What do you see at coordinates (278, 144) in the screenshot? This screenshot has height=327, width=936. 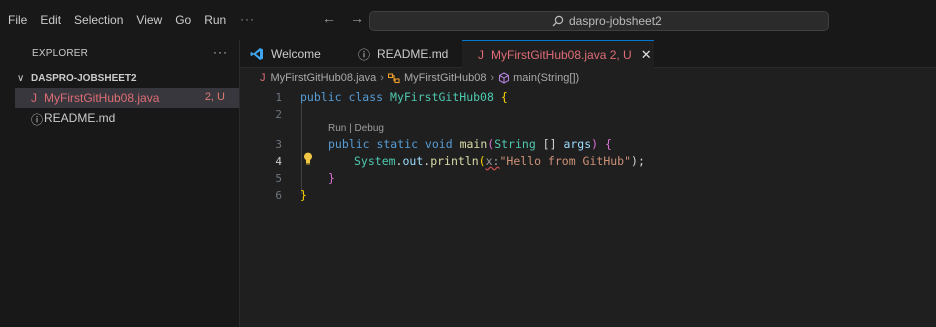 I see `line-number: 3` at bounding box center [278, 144].